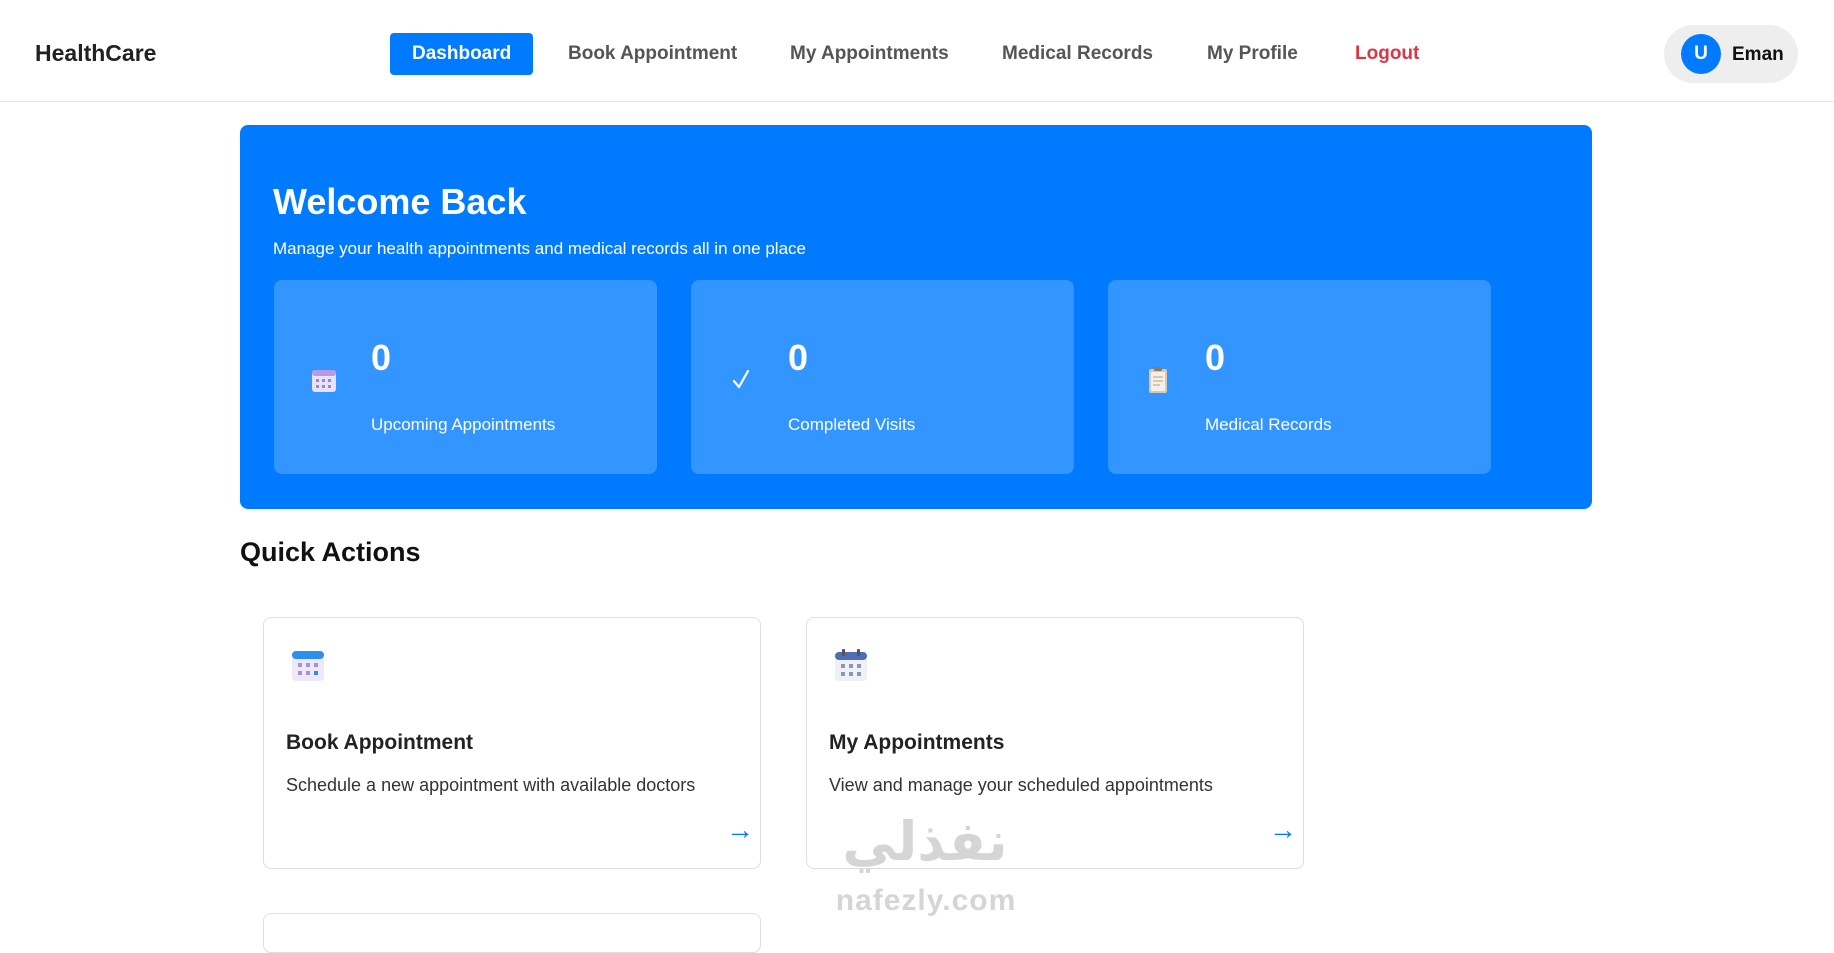 This screenshot has height=953, width=1834. I want to click on upcoming-label: Upcoming Appointments, so click(463, 424).